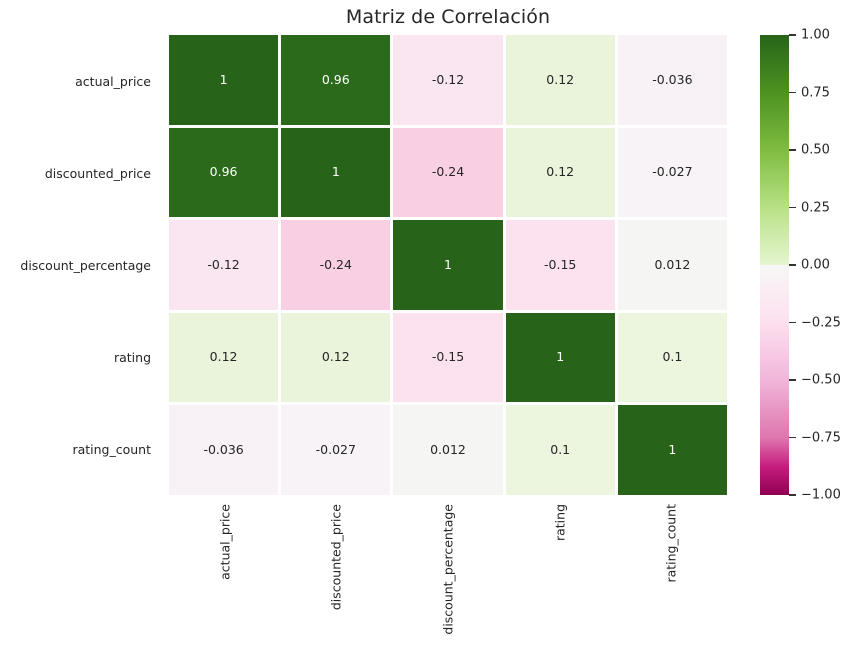  I want to click on colorbar-tick-label: 0.75, so click(815, 92).